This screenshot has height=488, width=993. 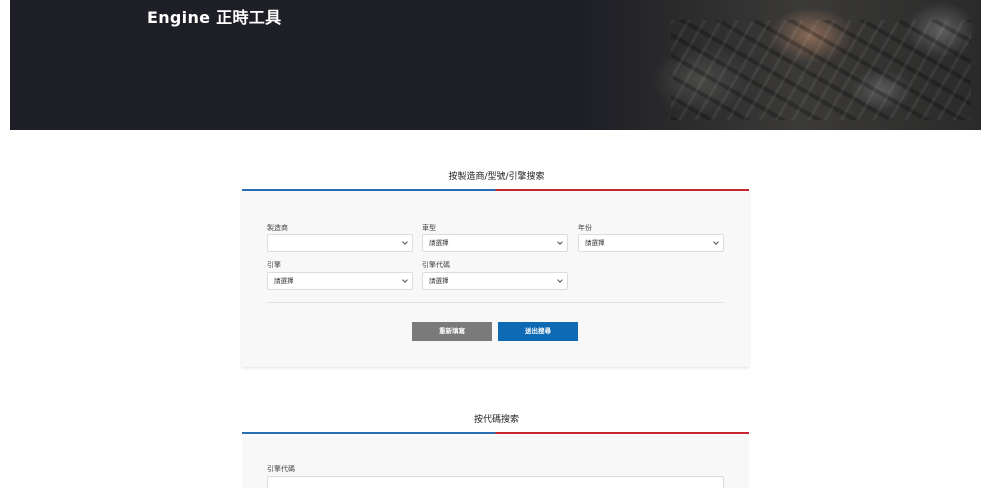 I want to click on page-title: Engine 正時工具, so click(x=214, y=17).